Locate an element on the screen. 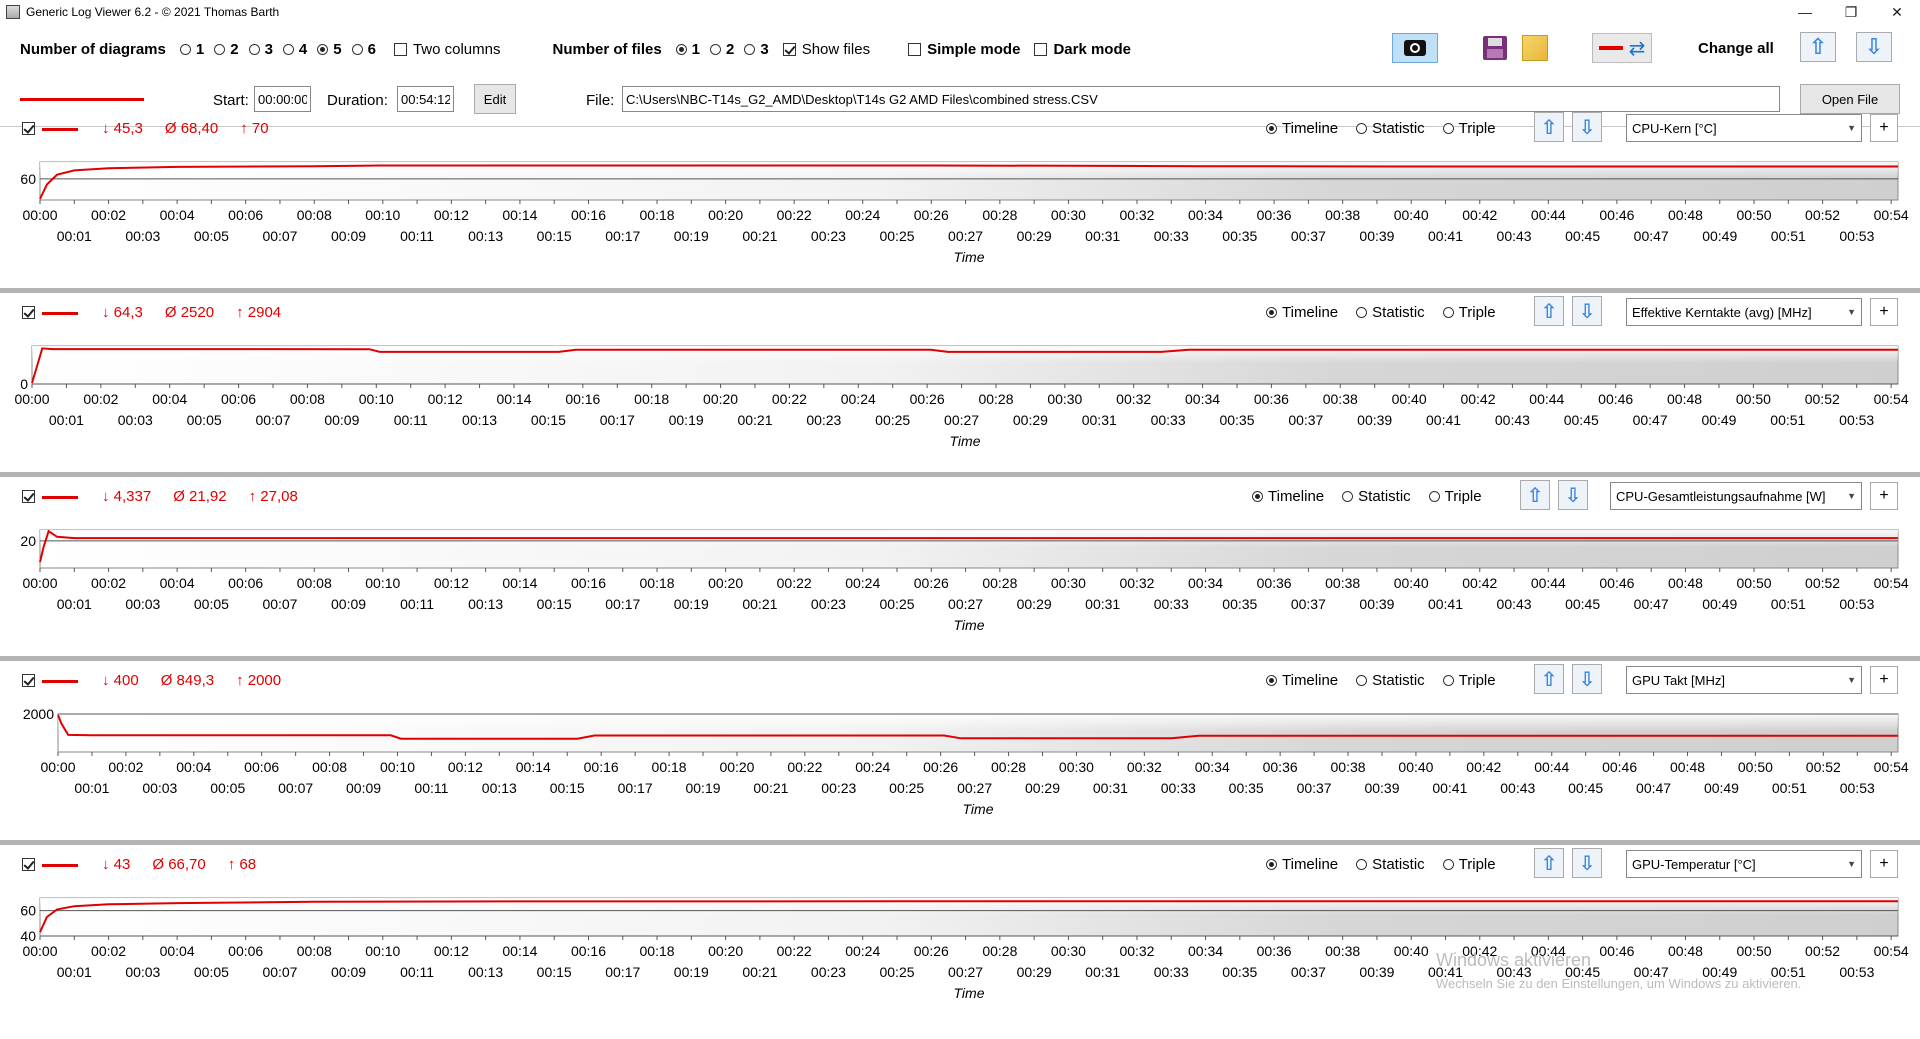  sensor-select: CPU-Gesamtleistungsaufnahme [W] ▼ is located at coordinates (1736, 496).